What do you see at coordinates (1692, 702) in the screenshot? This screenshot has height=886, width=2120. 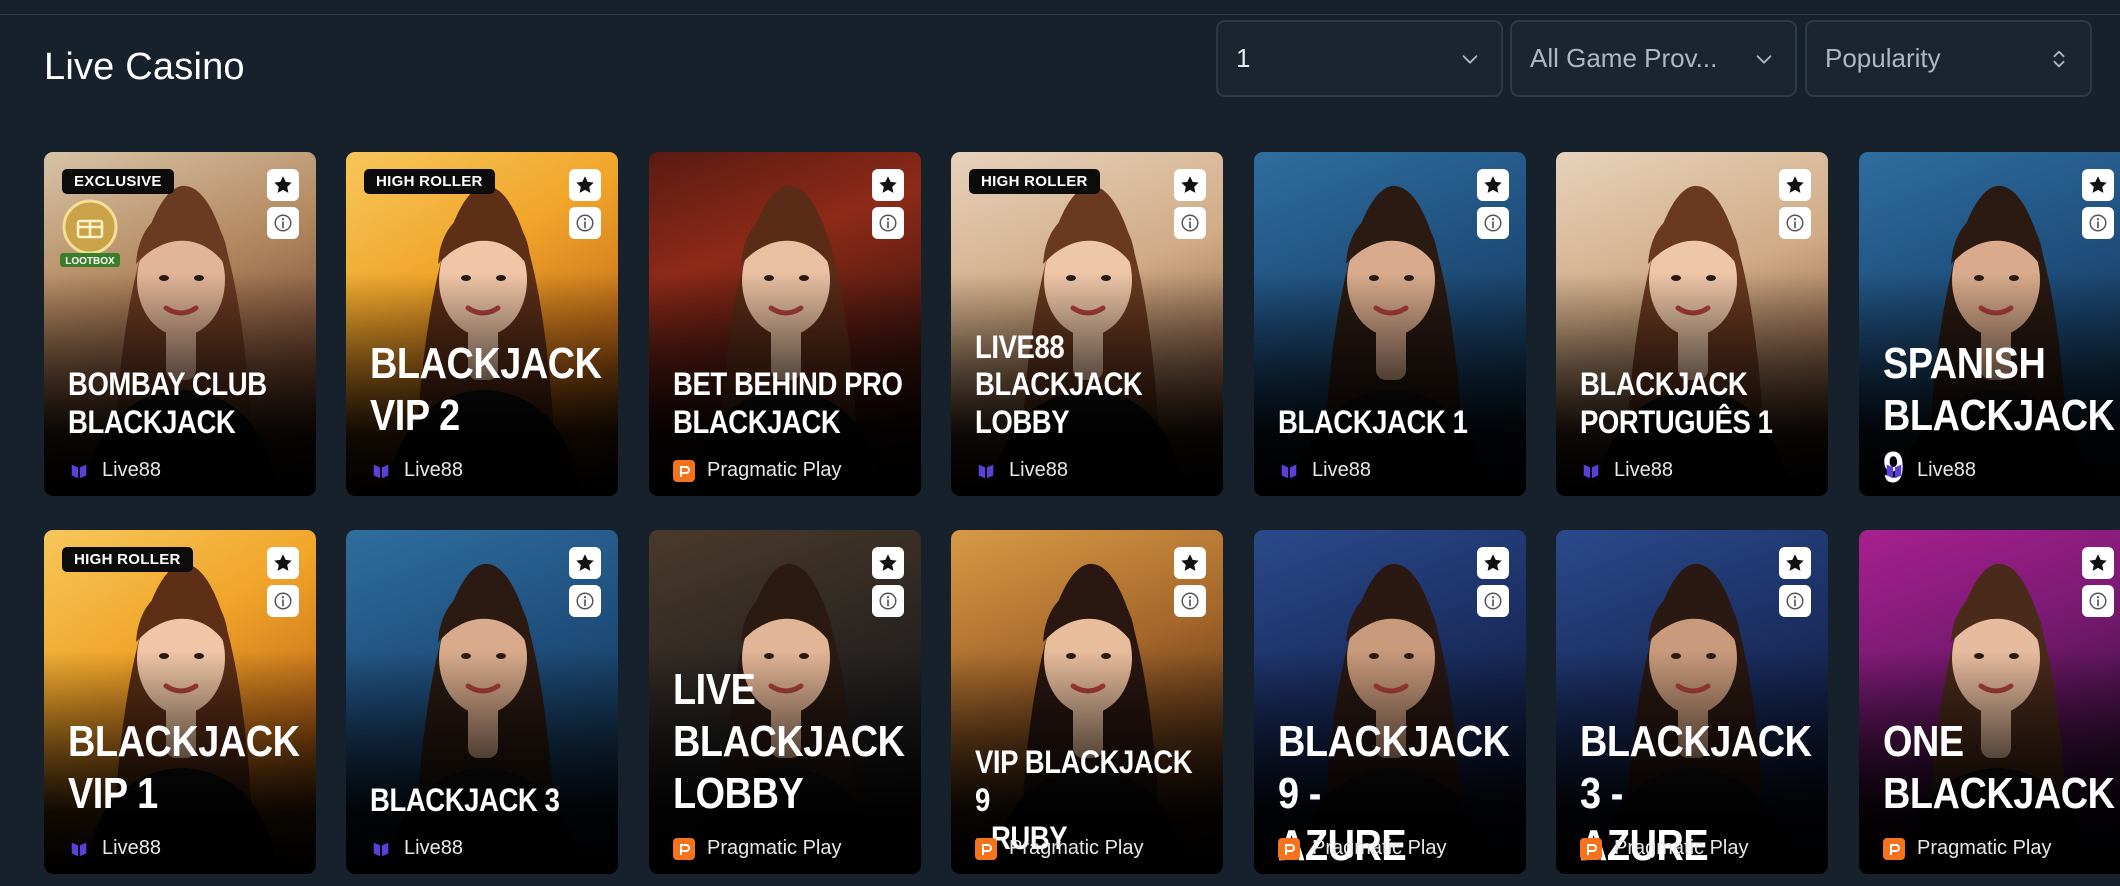 I see `game-card: BLACKJACK 3 - AZURE Pragmatic Play` at bounding box center [1692, 702].